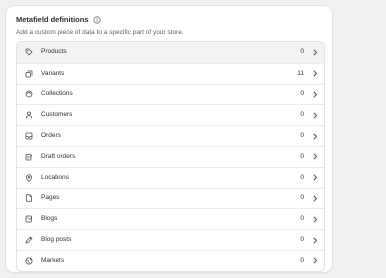  What do you see at coordinates (300, 73) in the screenshot?
I see `list-item-count: 11` at bounding box center [300, 73].